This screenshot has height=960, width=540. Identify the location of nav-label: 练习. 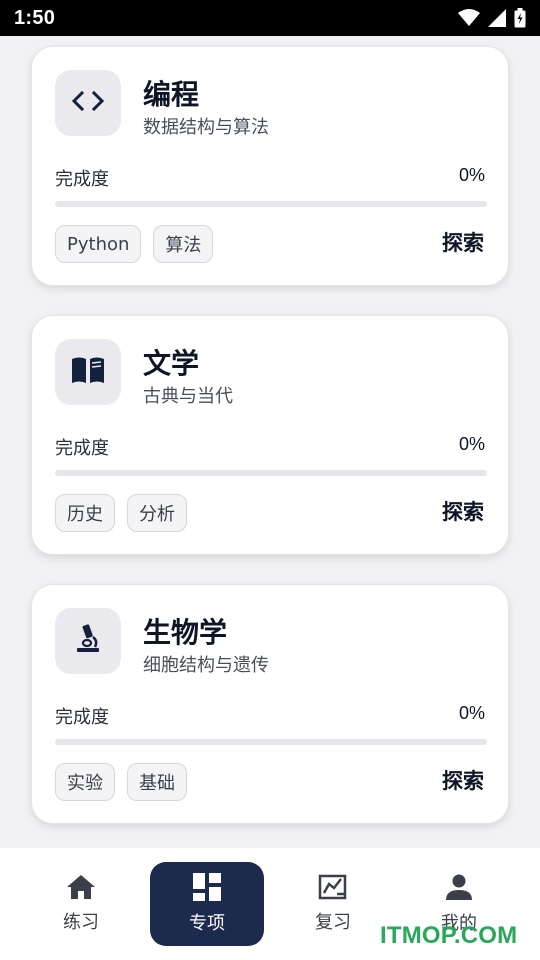
(81, 922).